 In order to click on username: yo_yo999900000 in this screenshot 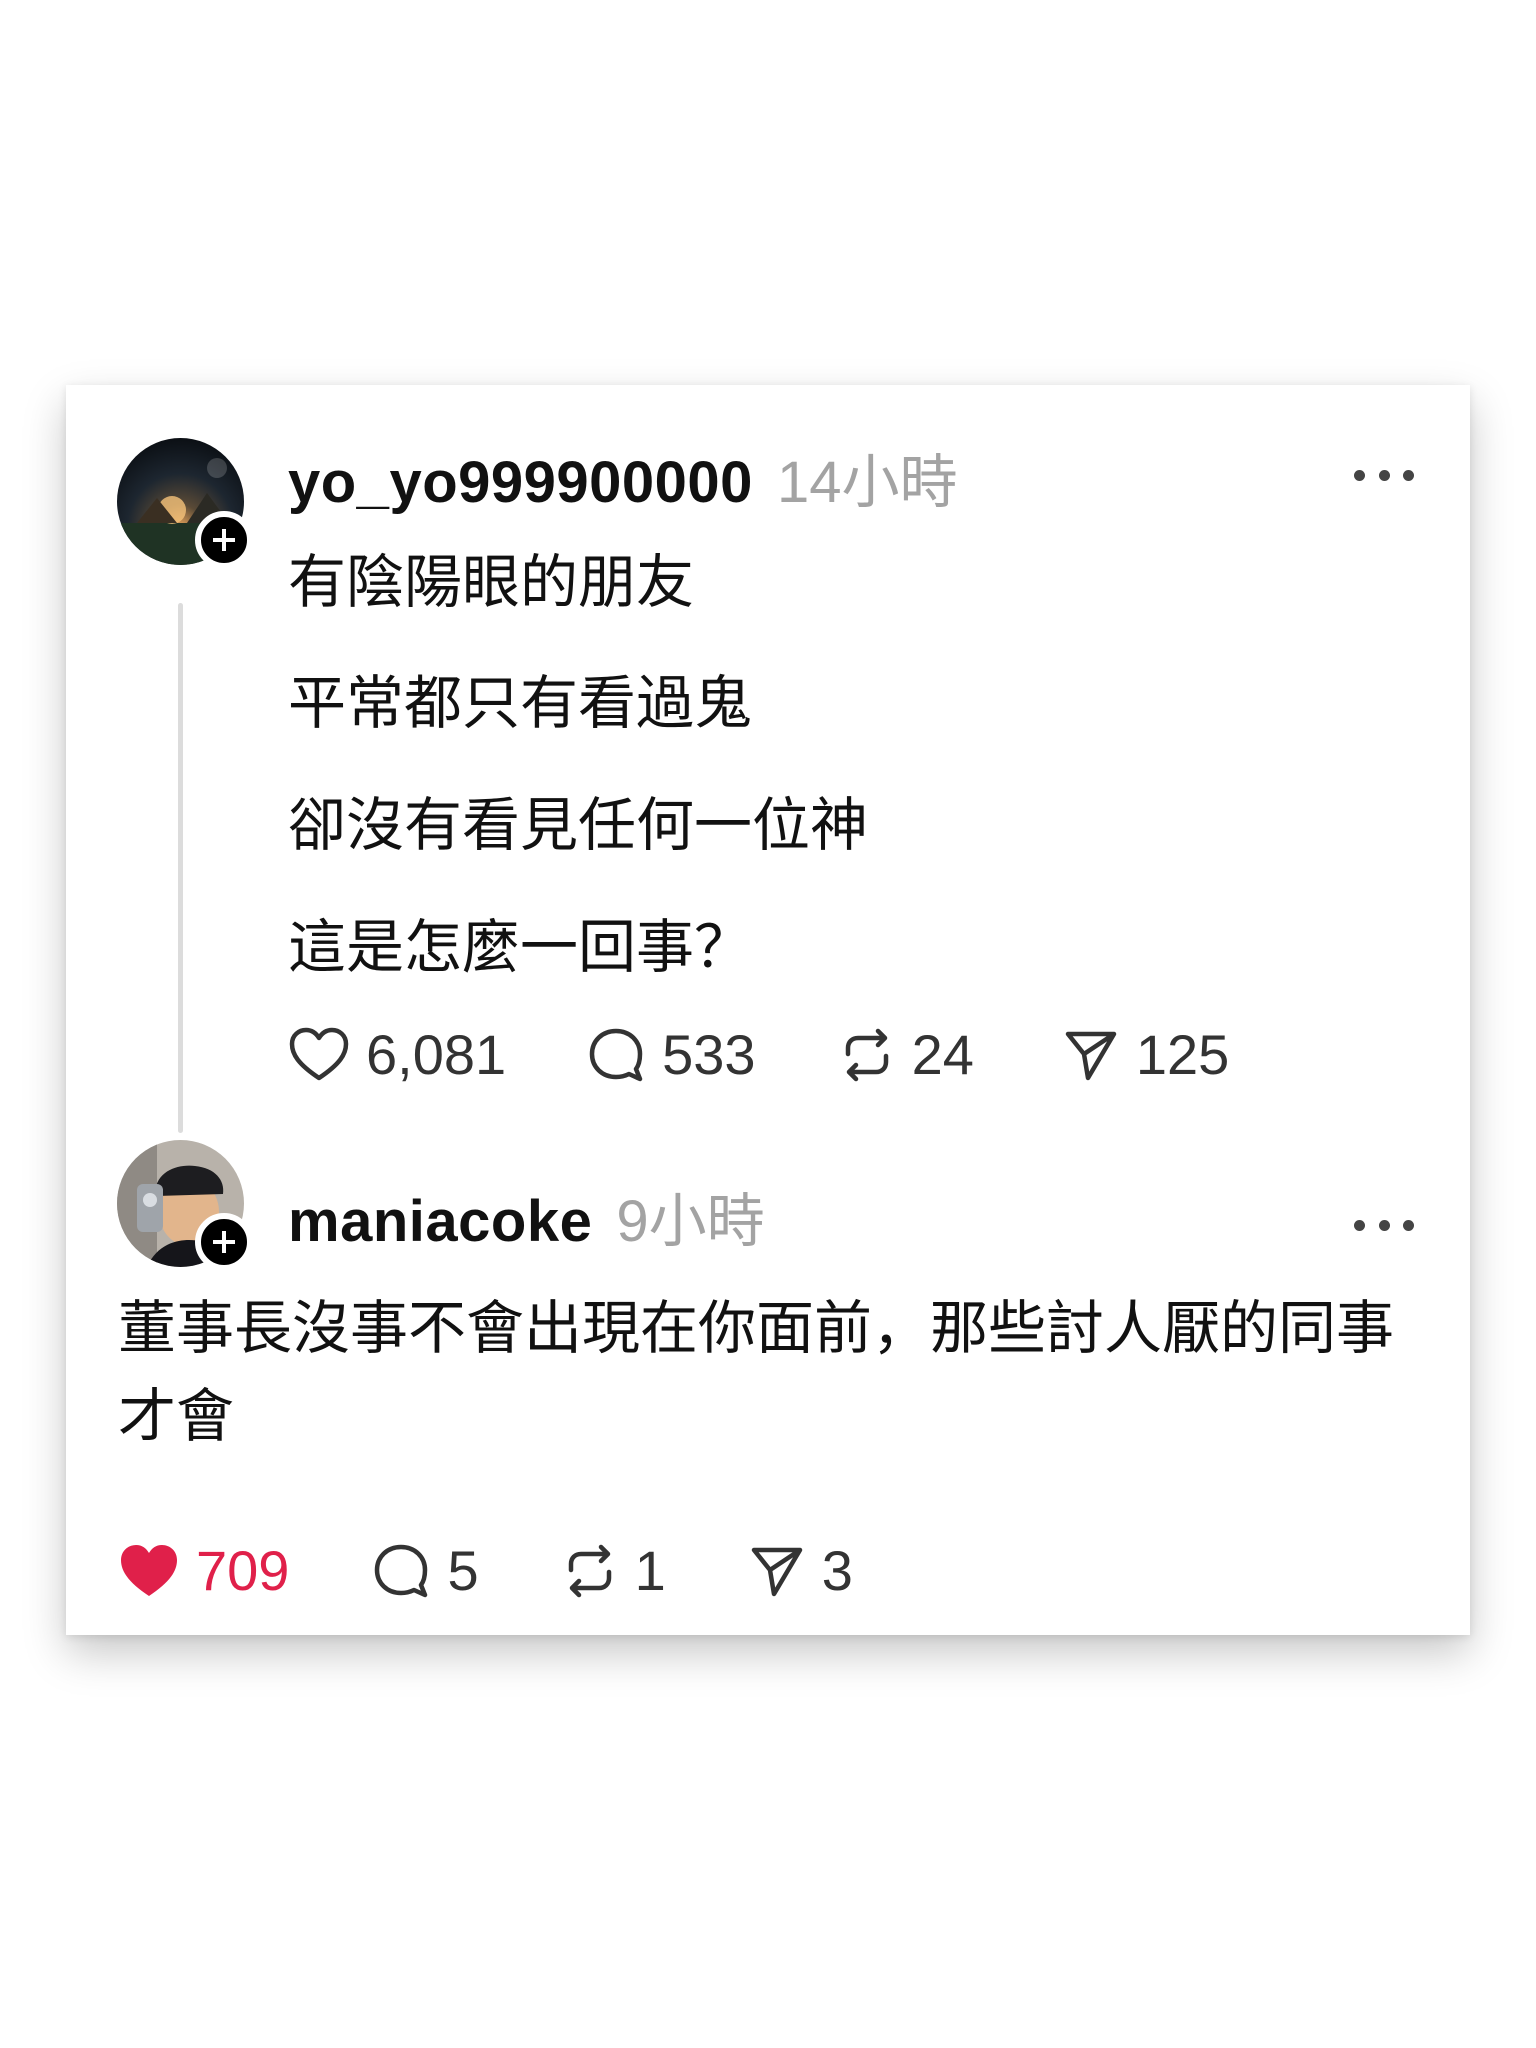, I will do `click(520, 482)`.